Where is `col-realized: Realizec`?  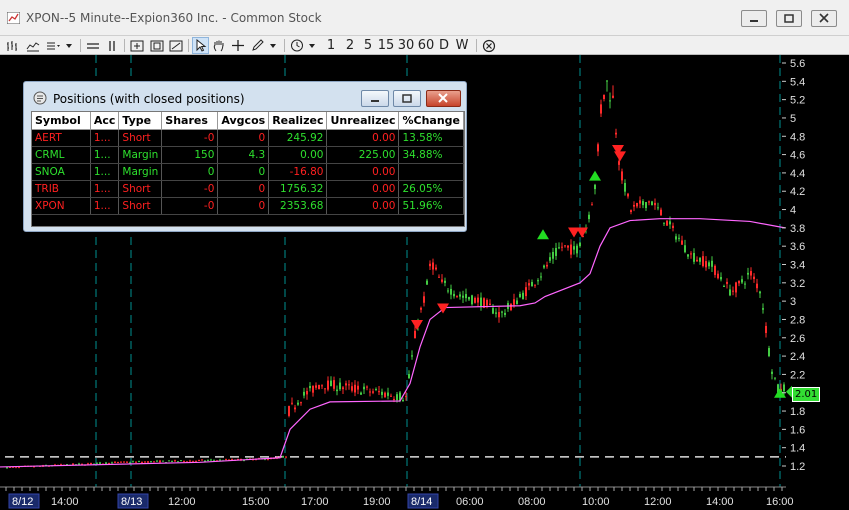 col-realized: Realizec is located at coordinates (298, 121).